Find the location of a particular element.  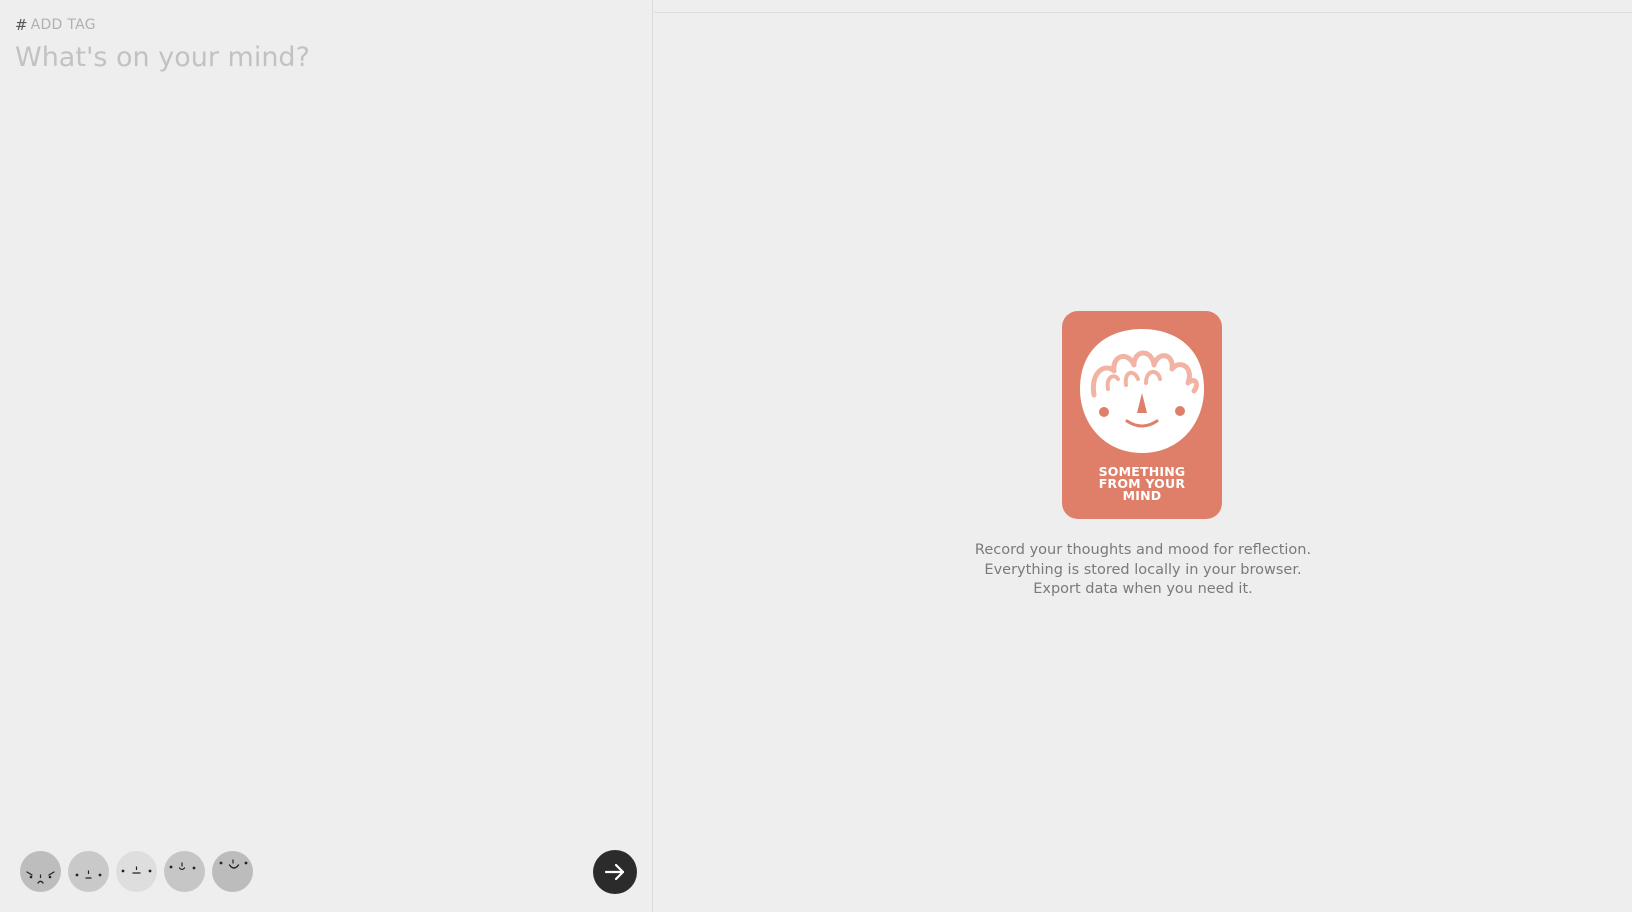

angry-mood-icon is located at coordinates (40, 871).